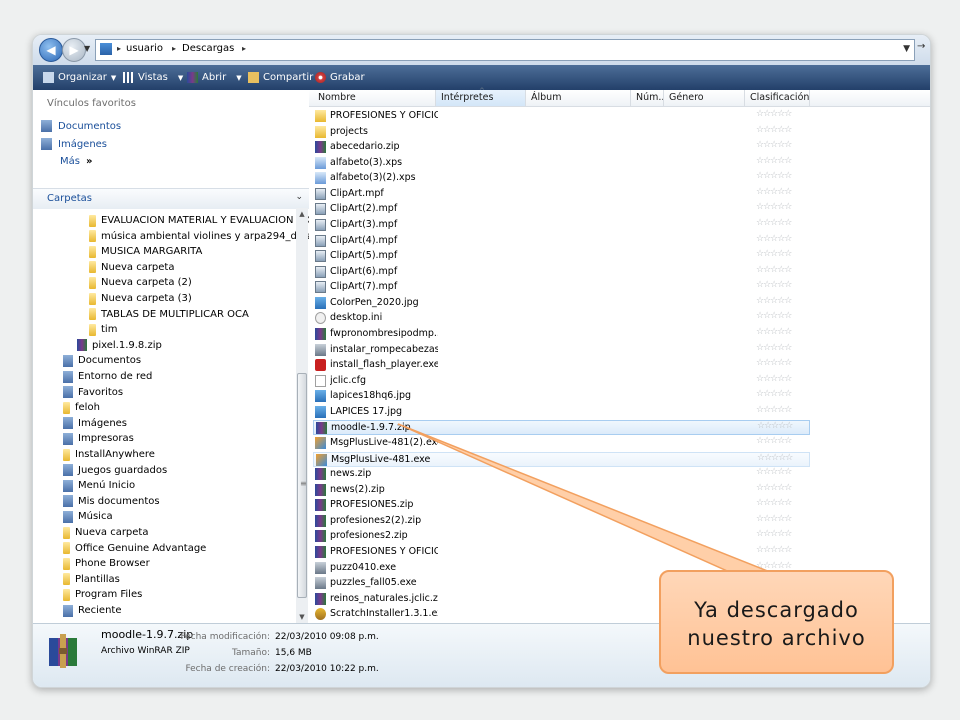 This screenshot has height=720, width=960. What do you see at coordinates (776, 638) in the screenshot?
I see `callout-line-2: nuestro archivo` at bounding box center [776, 638].